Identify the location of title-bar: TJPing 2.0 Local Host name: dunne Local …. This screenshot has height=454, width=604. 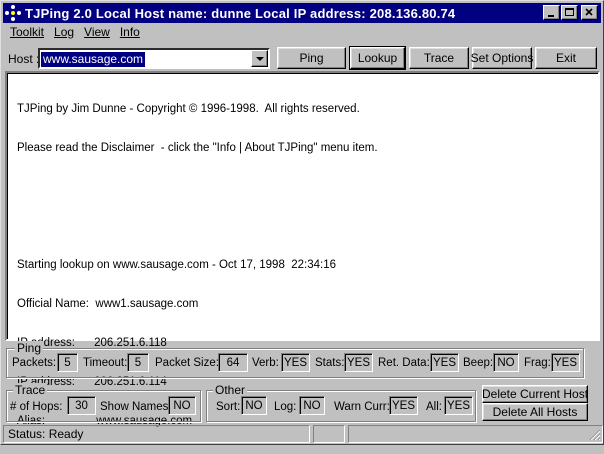
(302, 13).